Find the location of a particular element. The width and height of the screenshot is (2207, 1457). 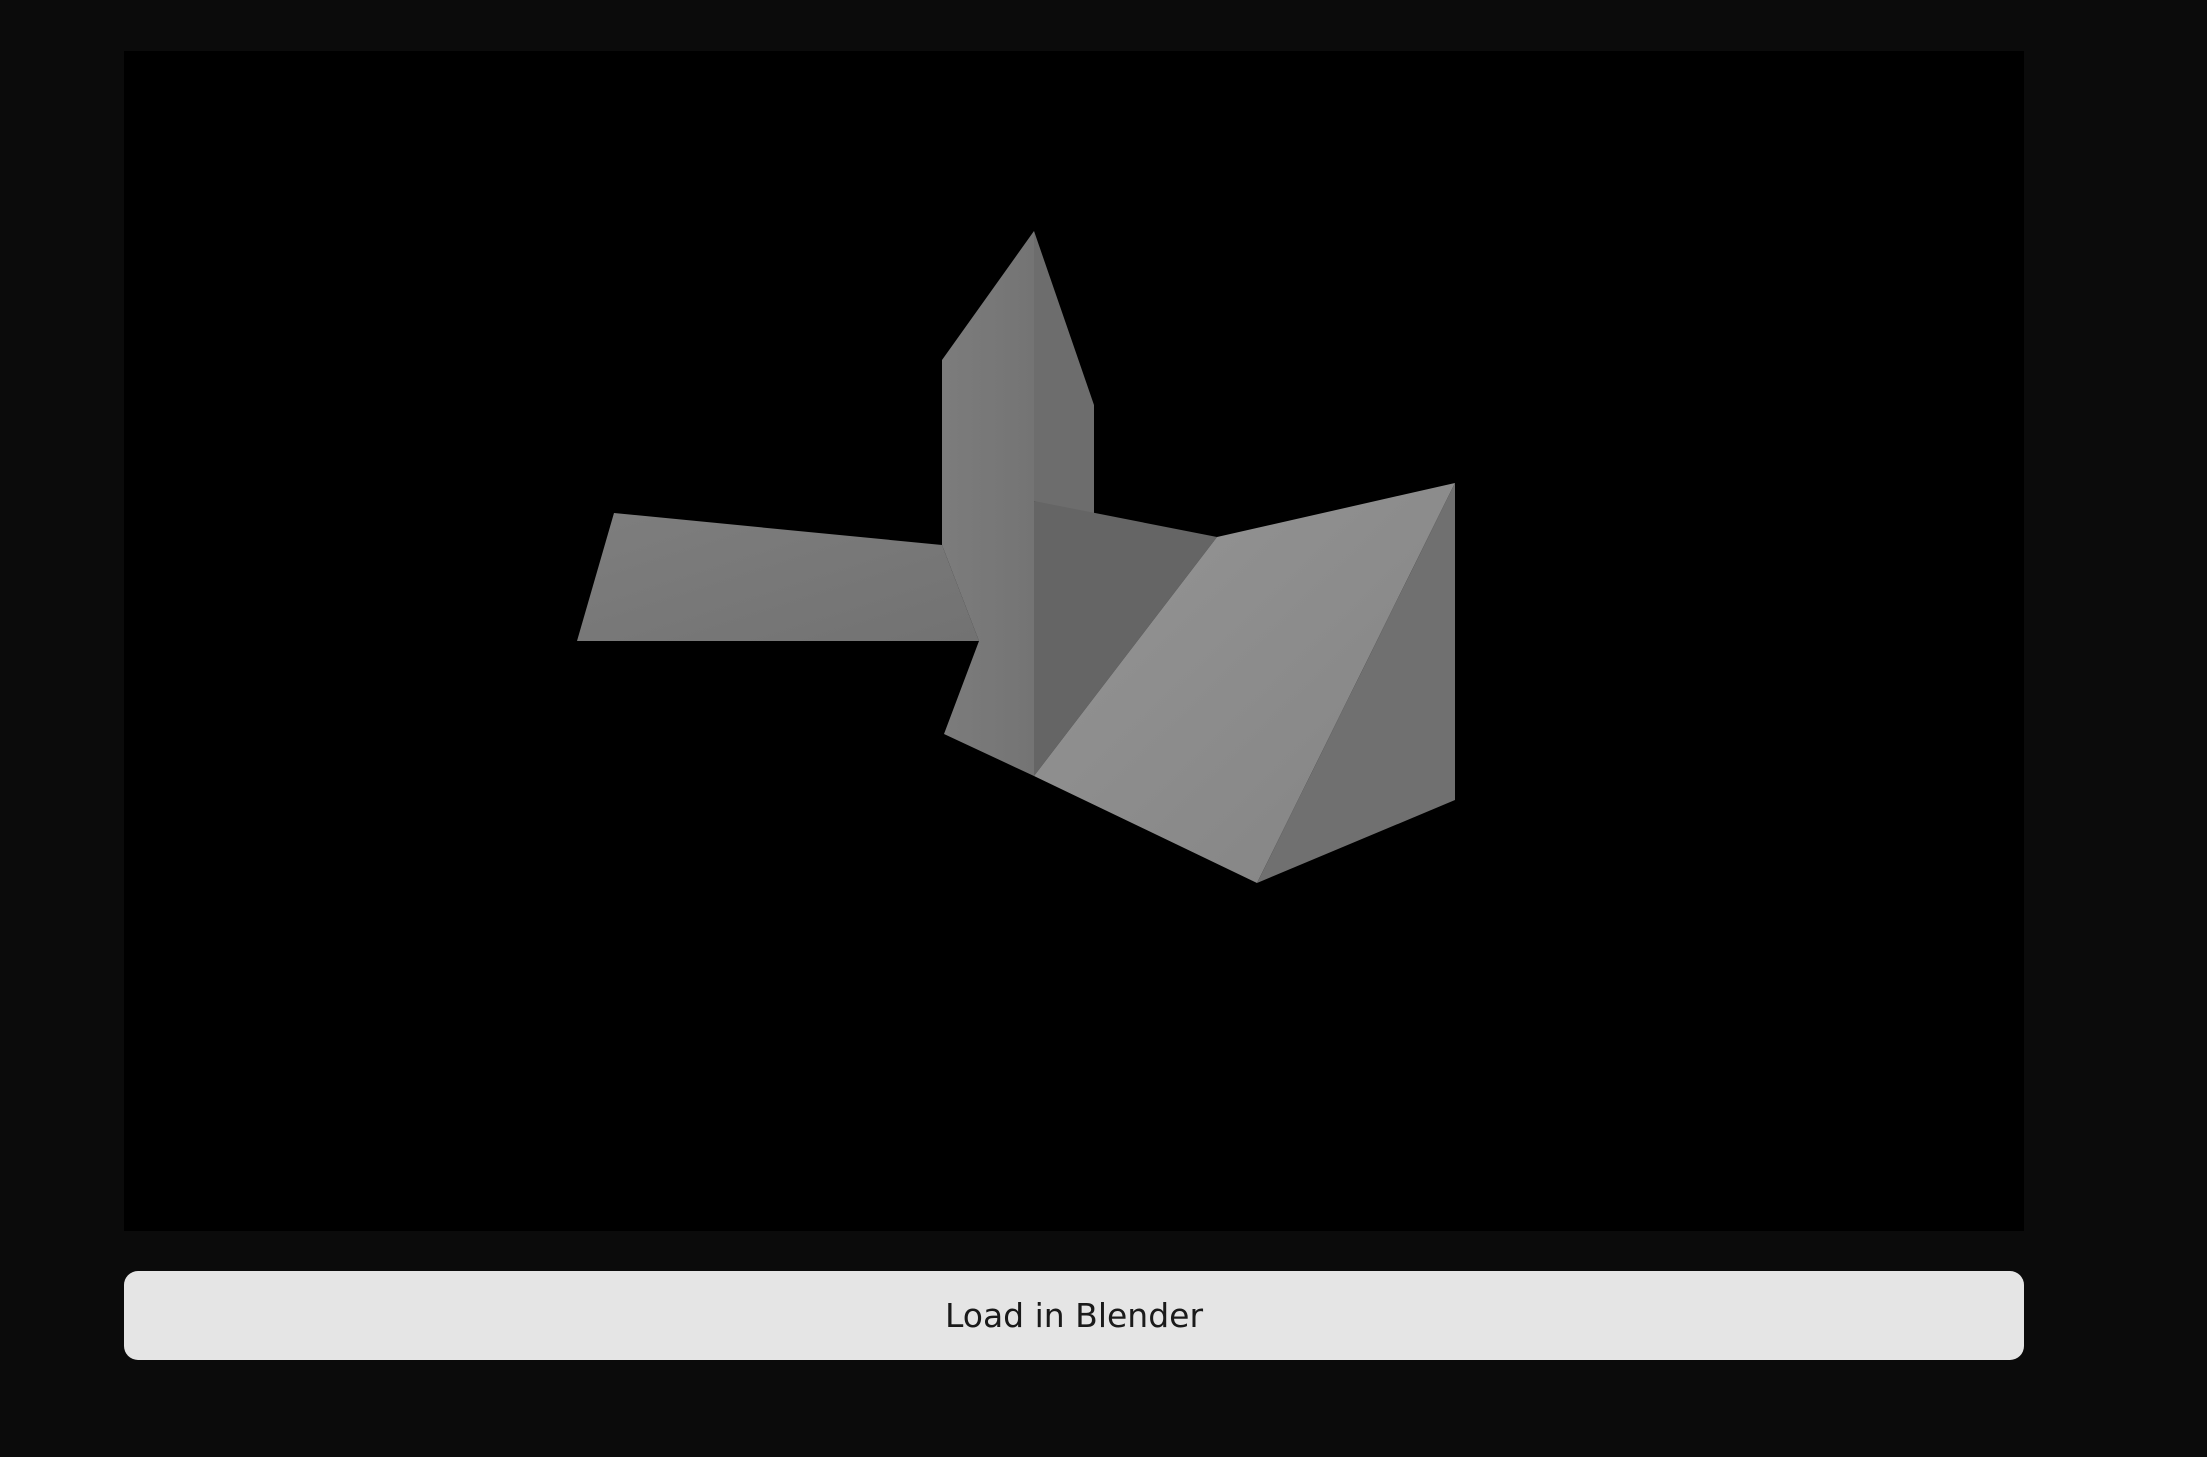

fin-front-face is located at coordinates (988, 503).